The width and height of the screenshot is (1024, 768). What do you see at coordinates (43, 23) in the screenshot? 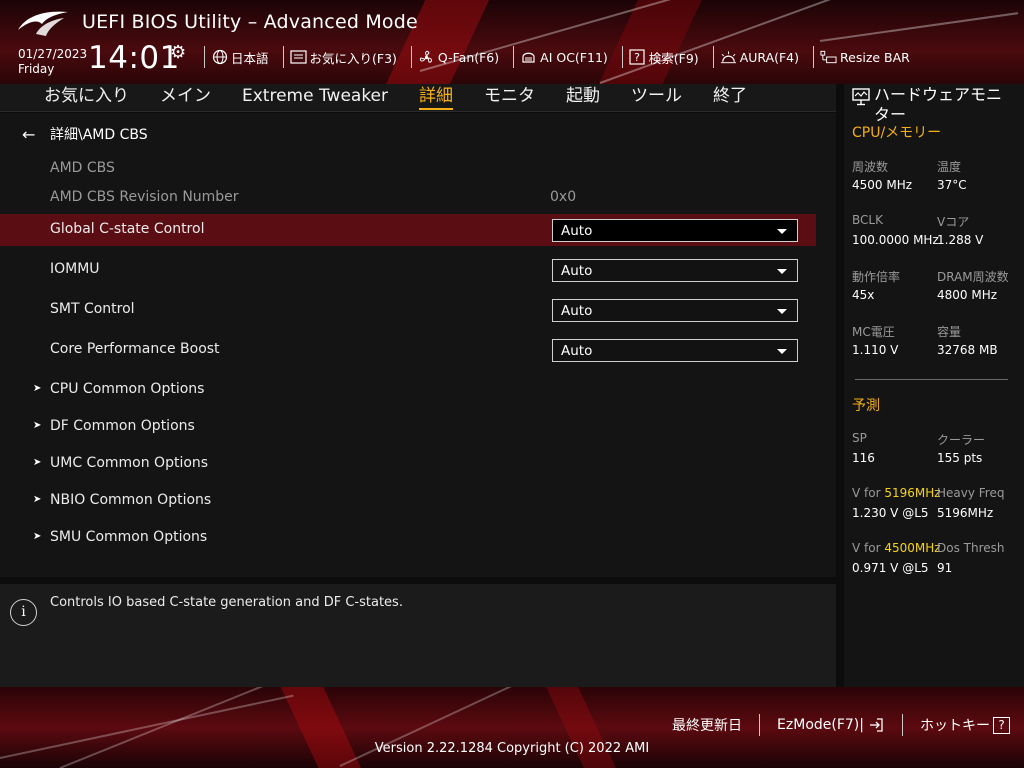
I see `rog-logo-icon` at bounding box center [43, 23].